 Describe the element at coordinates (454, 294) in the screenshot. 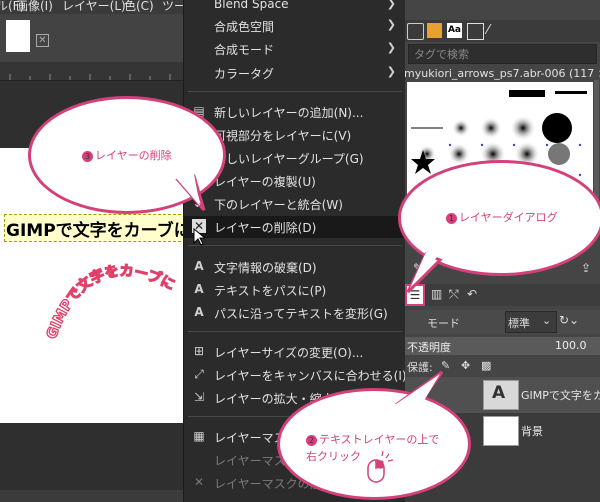

I see `paths-tab-icon: ⤲` at that location.